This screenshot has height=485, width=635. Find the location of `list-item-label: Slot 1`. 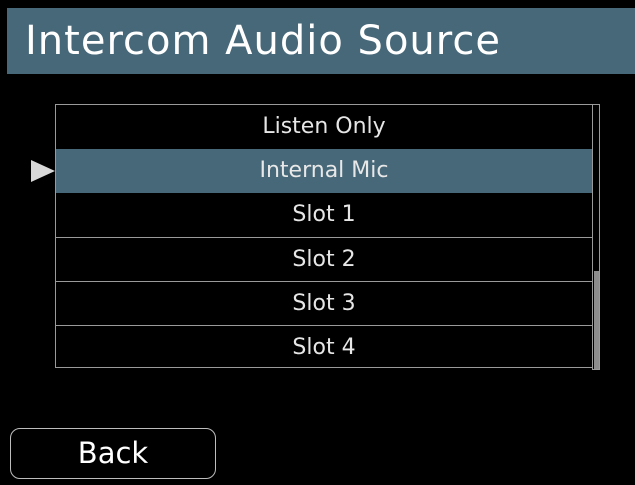

list-item-label: Slot 1 is located at coordinates (324, 214).